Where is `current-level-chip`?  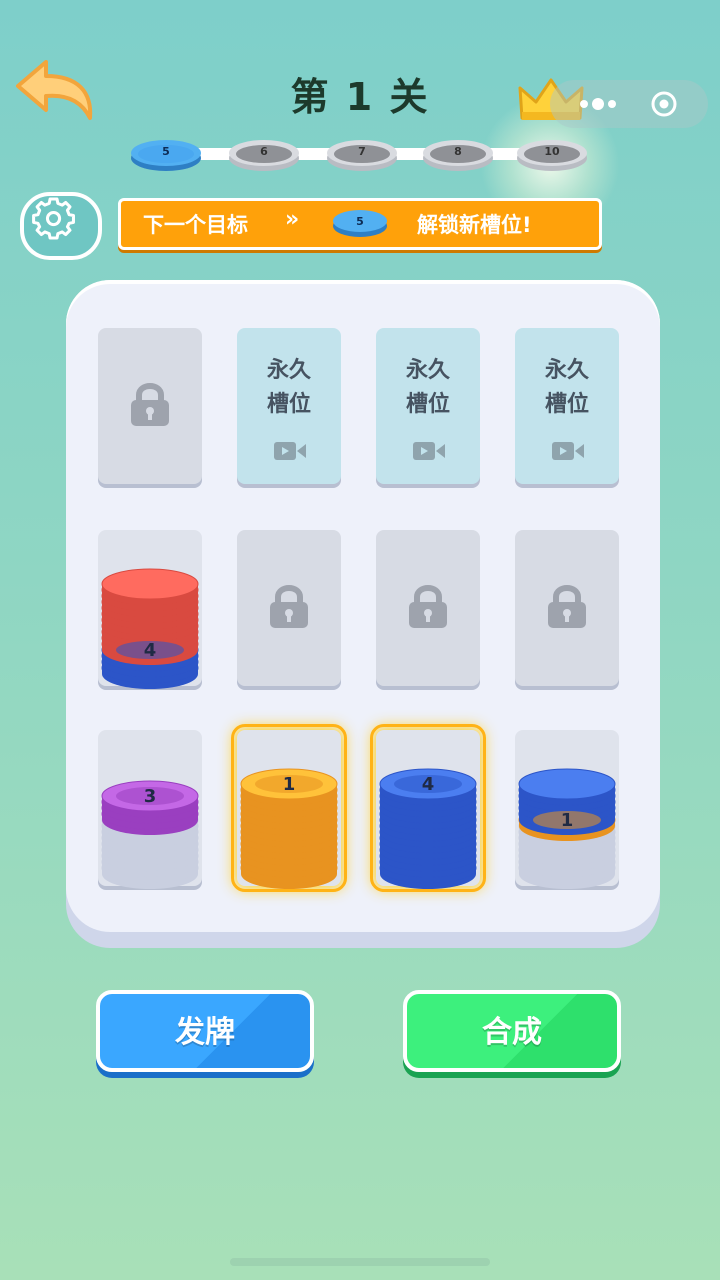
current-level-chip is located at coordinates (166, 155).